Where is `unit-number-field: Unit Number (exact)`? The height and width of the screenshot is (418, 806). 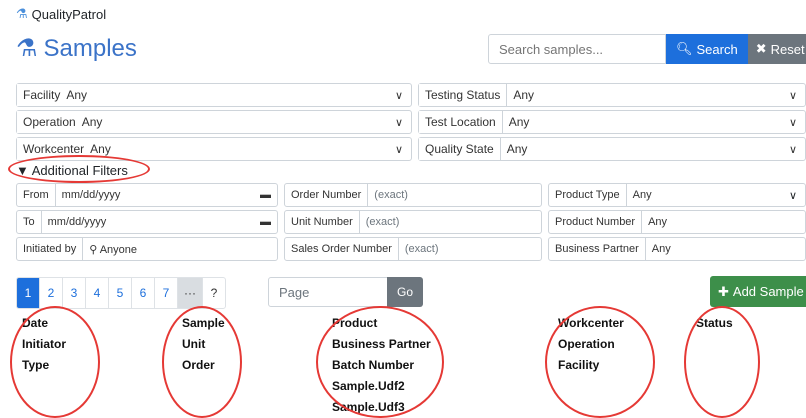
unit-number-field: Unit Number (exact) is located at coordinates (413, 222).